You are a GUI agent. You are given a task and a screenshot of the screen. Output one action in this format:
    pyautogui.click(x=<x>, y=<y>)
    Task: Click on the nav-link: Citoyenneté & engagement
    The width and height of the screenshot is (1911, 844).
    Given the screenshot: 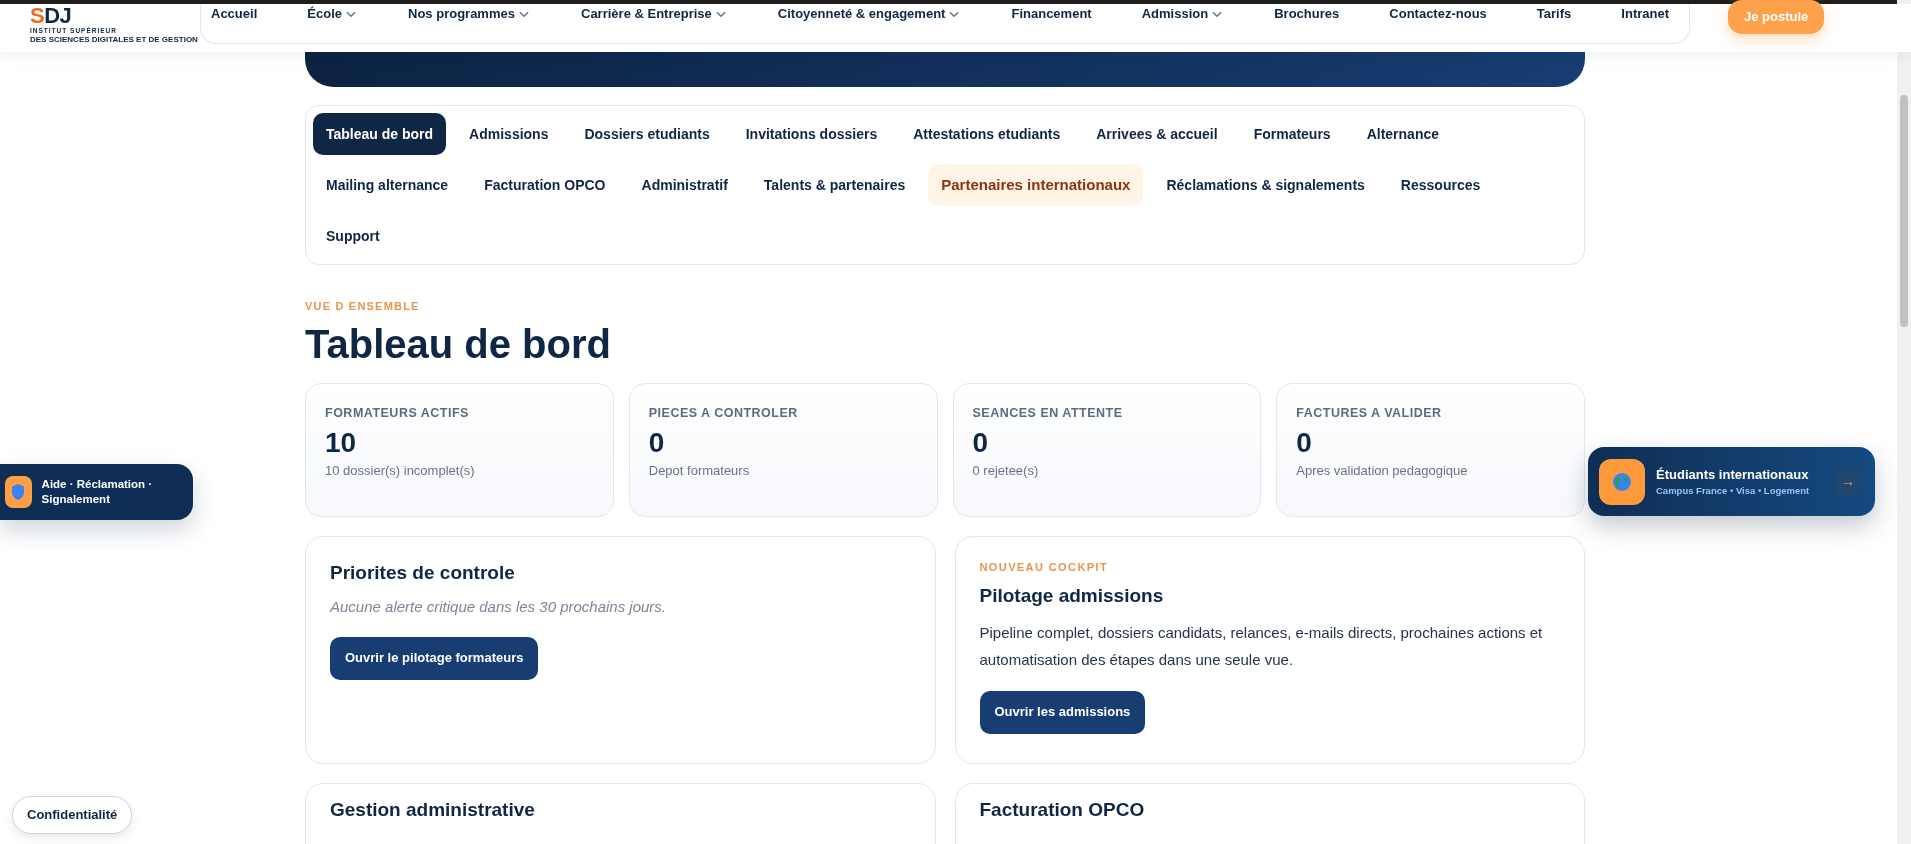 What is the action you would take?
    pyautogui.click(x=869, y=14)
    